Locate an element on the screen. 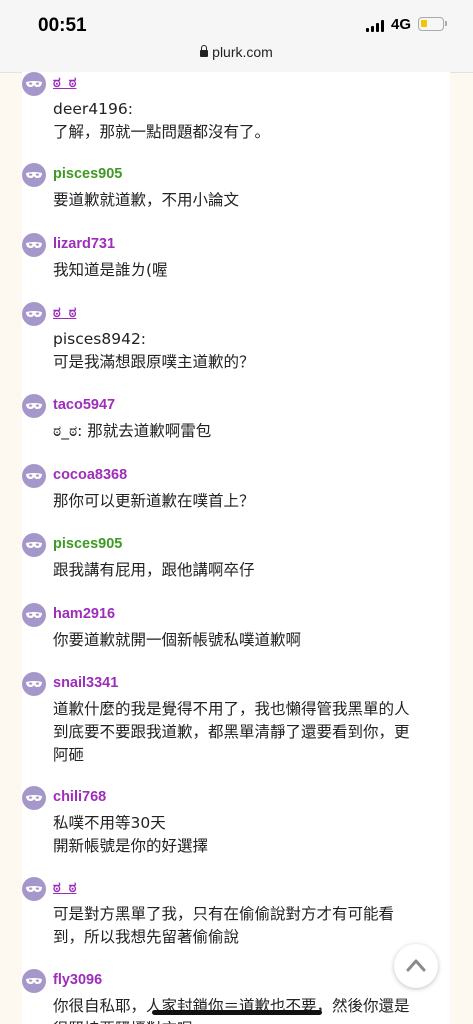  response-author: taco5947 is located at coordinates (84, 405).